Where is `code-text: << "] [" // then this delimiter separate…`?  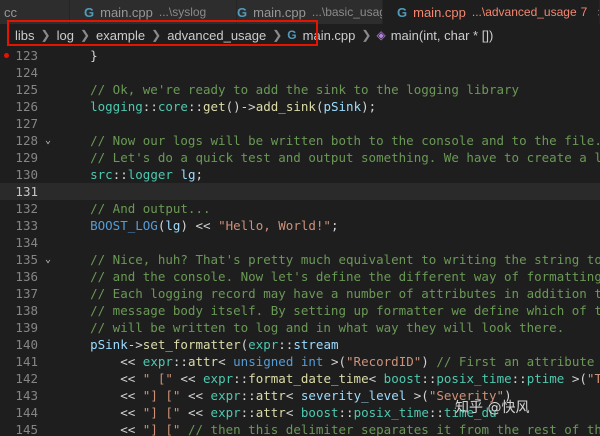 code-text: << "] [" // then this delimiter separate… is located at coordinates (330, 428).